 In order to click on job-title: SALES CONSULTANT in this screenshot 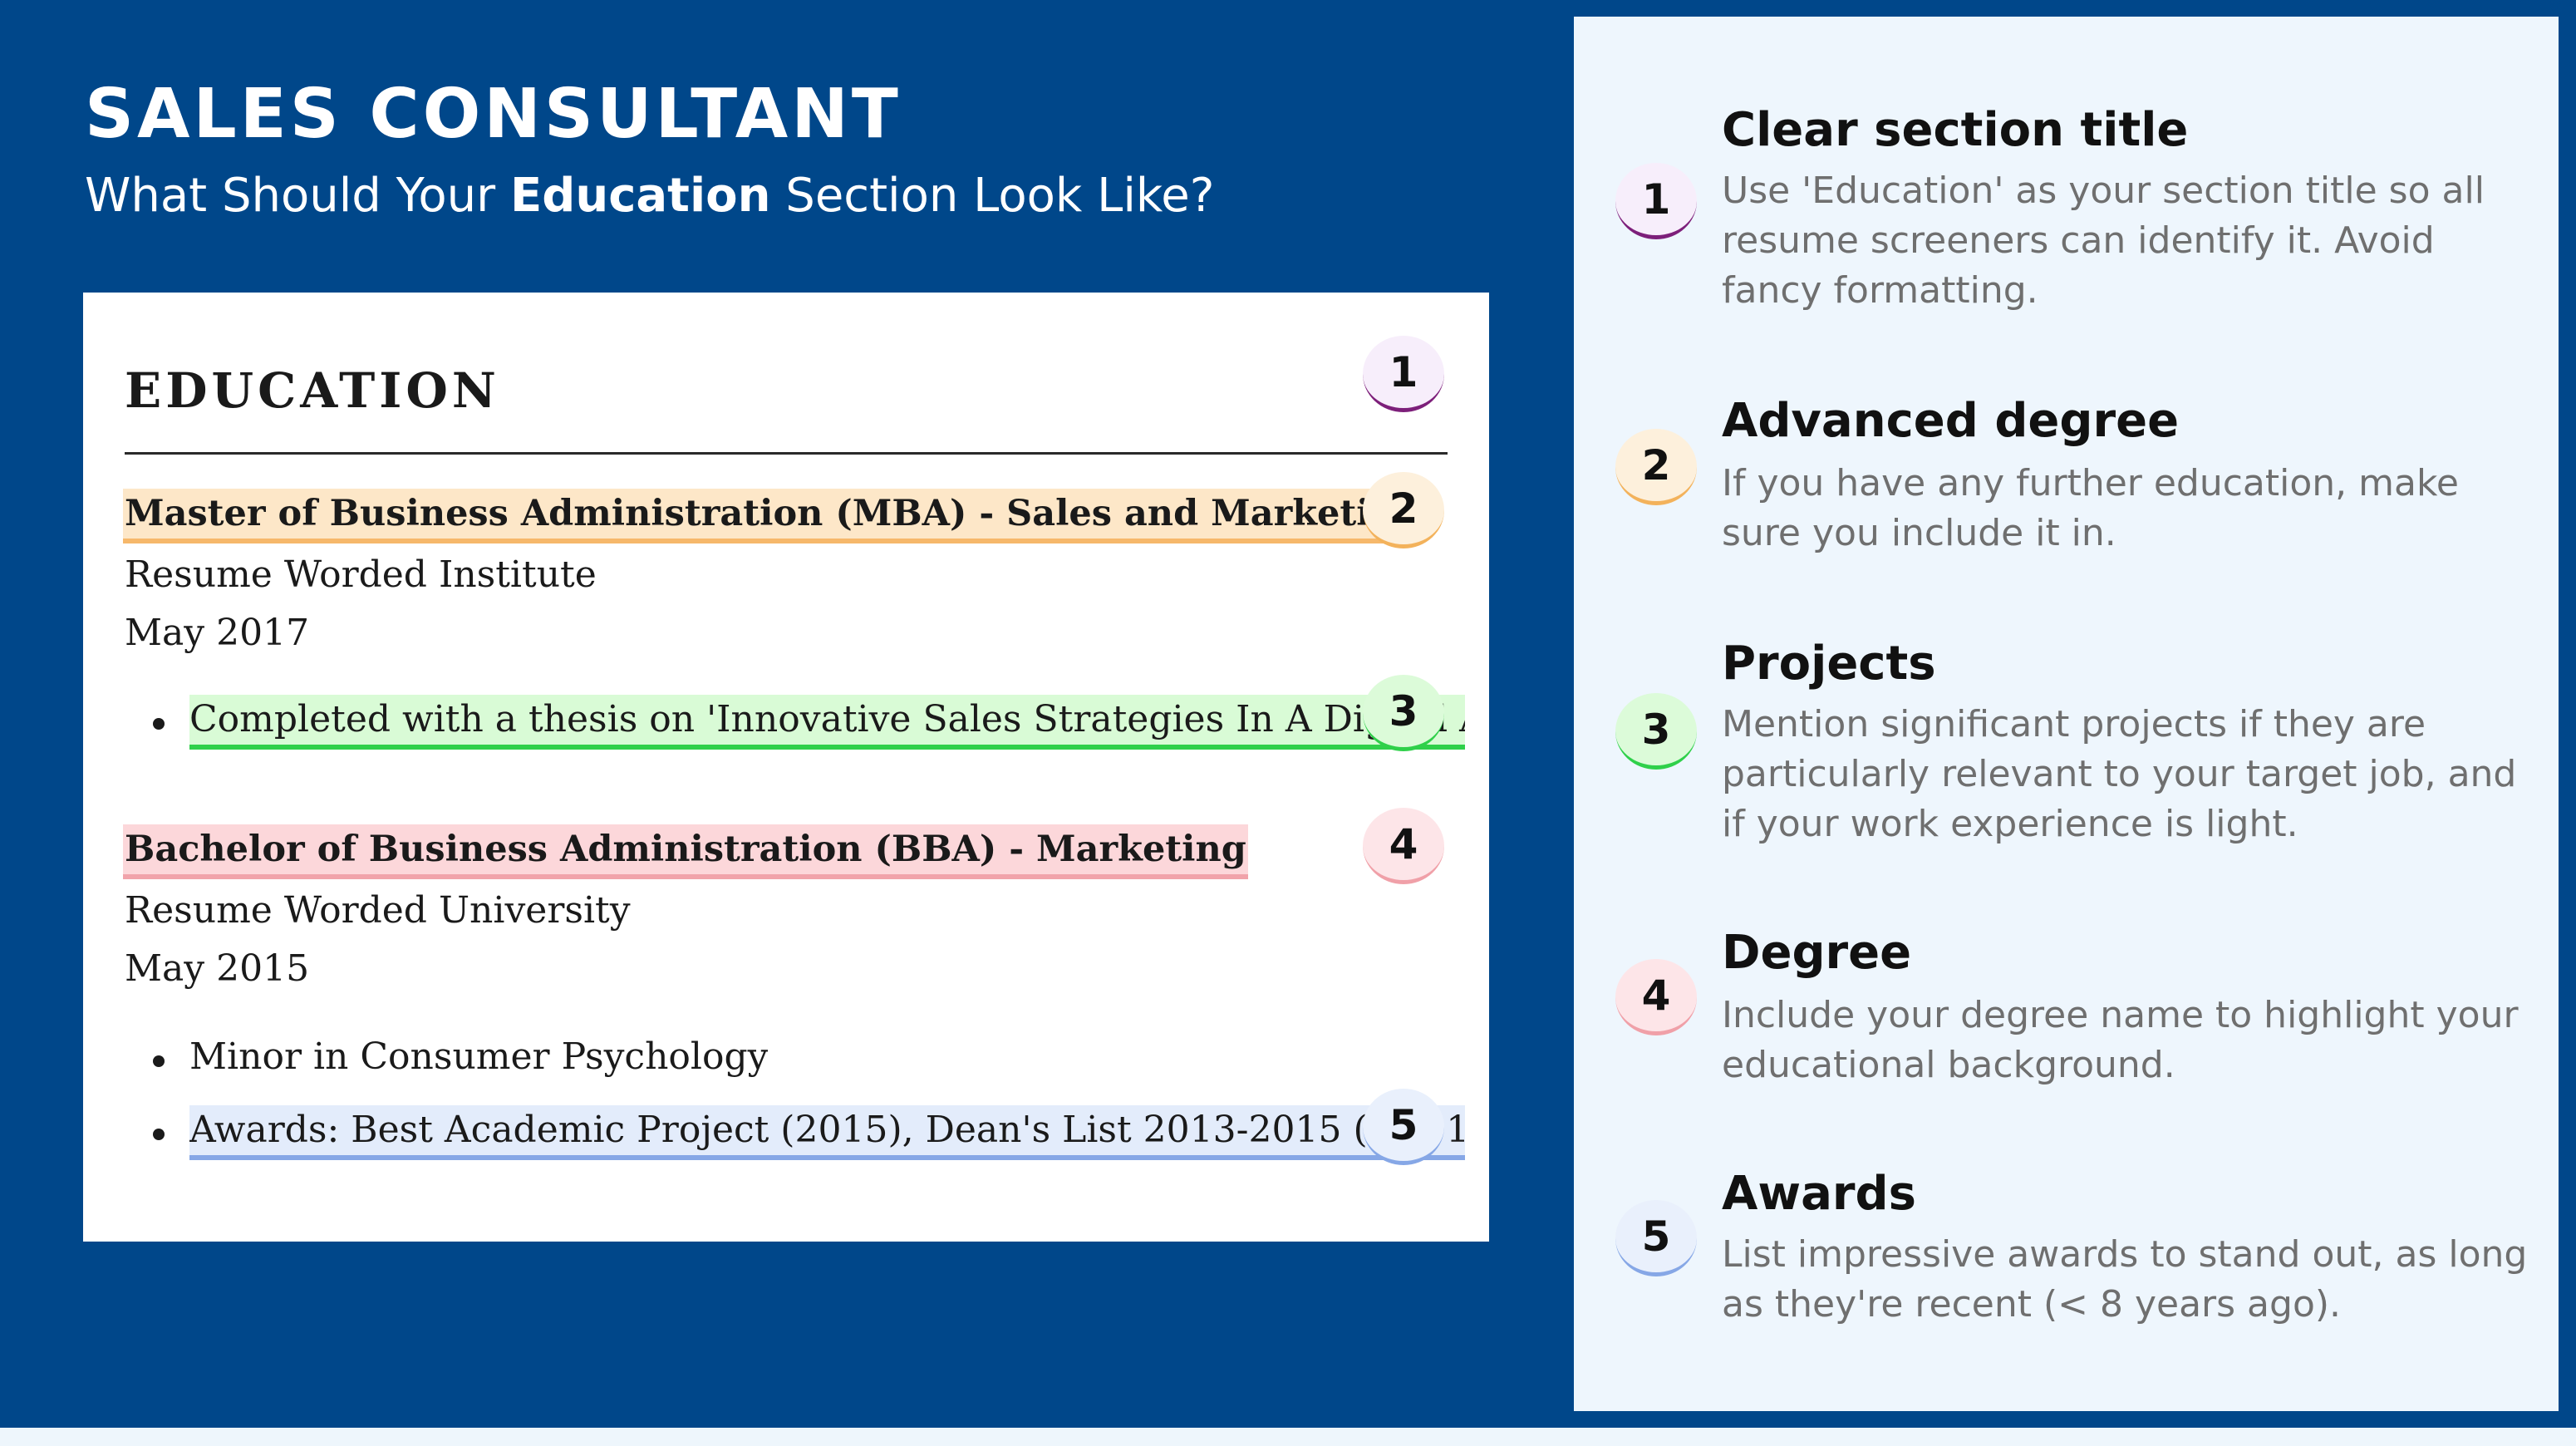, I will do `click(493, 114)`.